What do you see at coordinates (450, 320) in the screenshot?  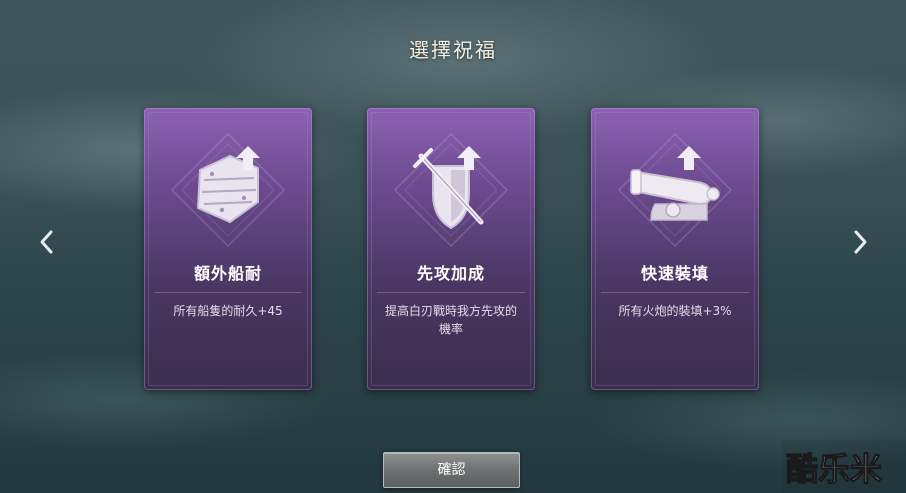 I see `blessing-description: 提高白刃戰時我方先攻的機率` at bounding box center [450, 320].